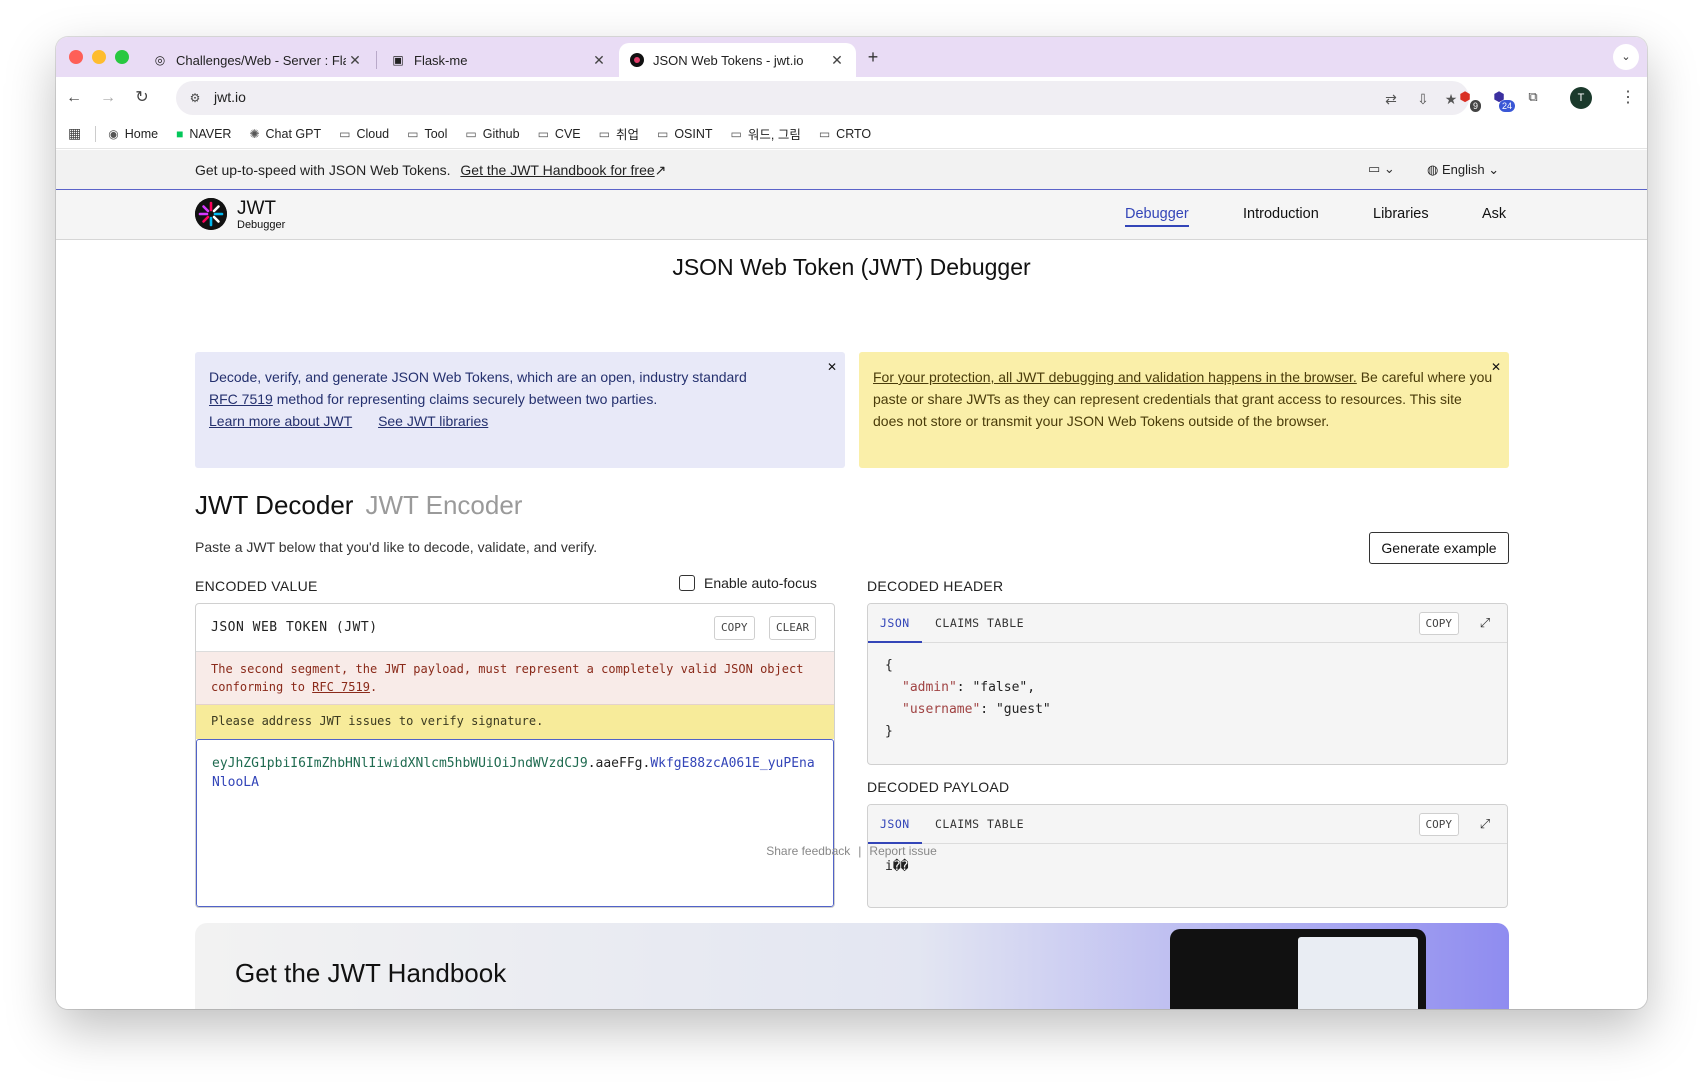 The height and width of the screenshot is (1082, 1702). I want to click on header-tab-json: JSON, so click(895, 623).